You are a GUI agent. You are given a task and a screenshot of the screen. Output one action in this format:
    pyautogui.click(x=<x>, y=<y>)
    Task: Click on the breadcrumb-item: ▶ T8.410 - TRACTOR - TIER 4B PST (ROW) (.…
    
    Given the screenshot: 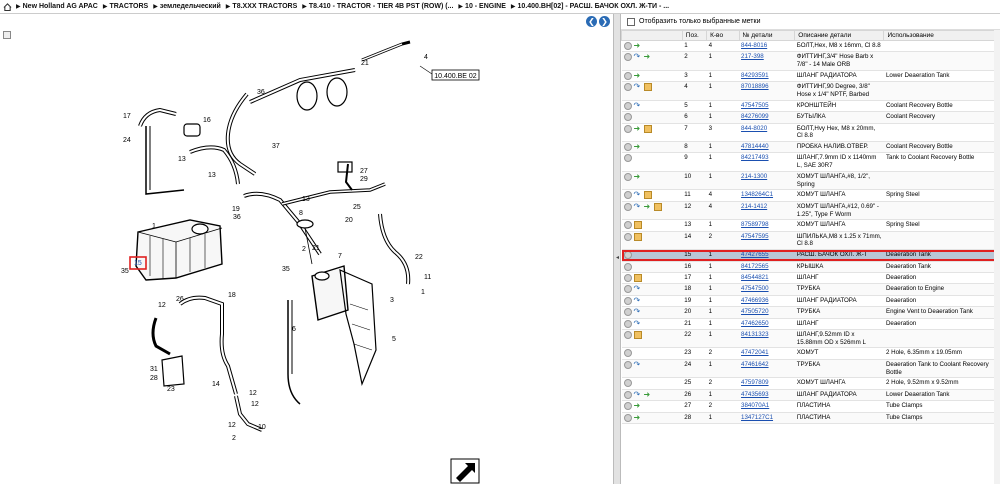 What is the action you would take?
    pyautogui.click(x=377, y=6)
    